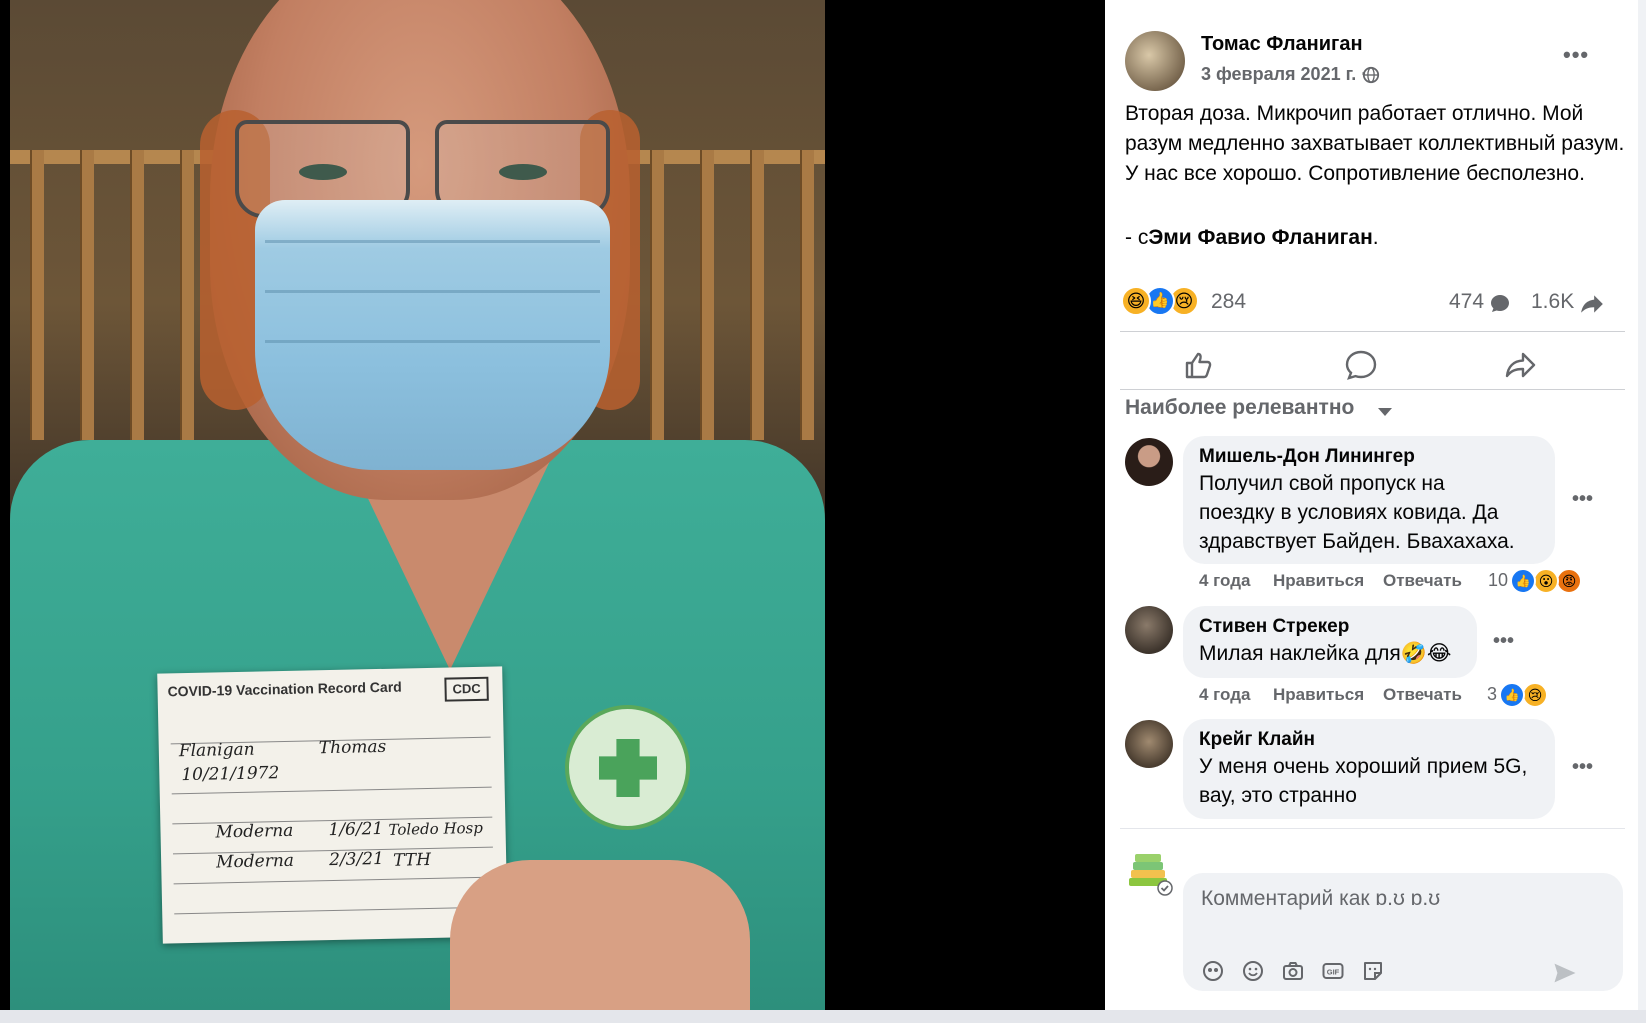 The width and height of the screenshot is (1646, 1023). Describe the element at coordinates (1642, 505) in the screenshot. I see `scrollbar` at that location.